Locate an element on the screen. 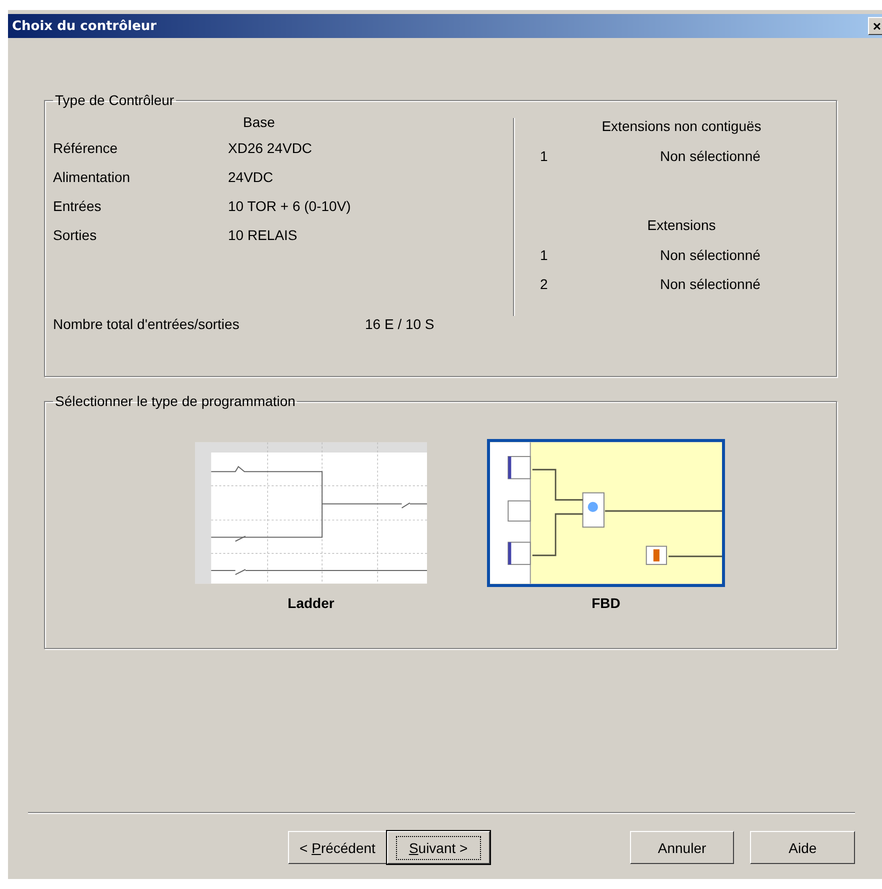  property-label: Référence is located at coordinates (86, 149).